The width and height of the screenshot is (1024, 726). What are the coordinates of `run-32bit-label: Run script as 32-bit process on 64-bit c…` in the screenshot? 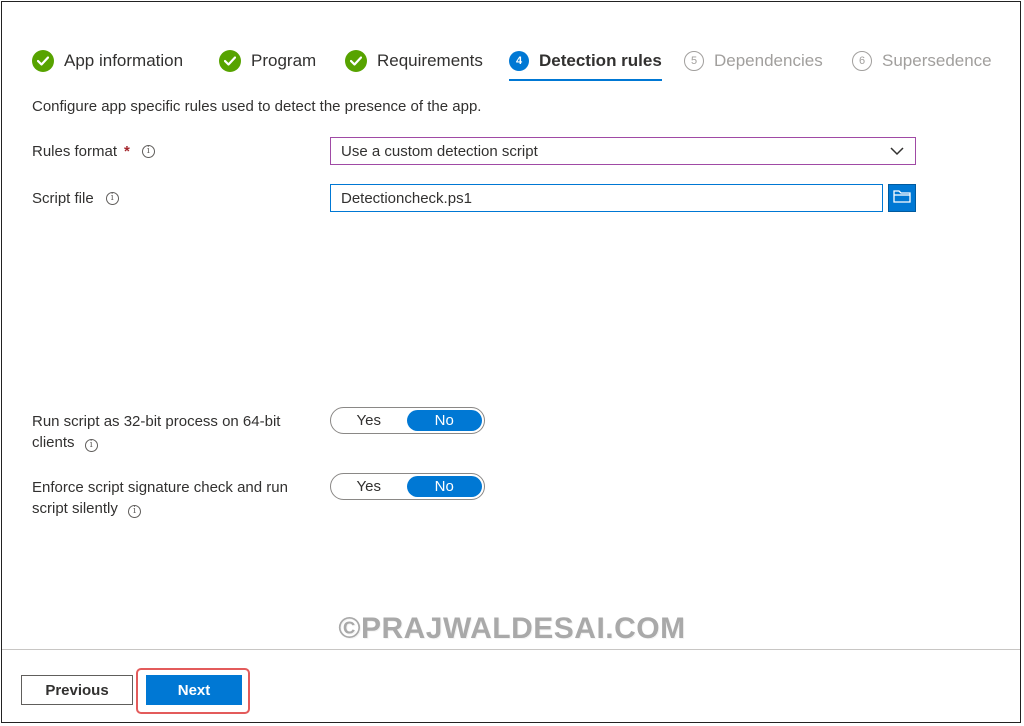 It's located at (172, 432).